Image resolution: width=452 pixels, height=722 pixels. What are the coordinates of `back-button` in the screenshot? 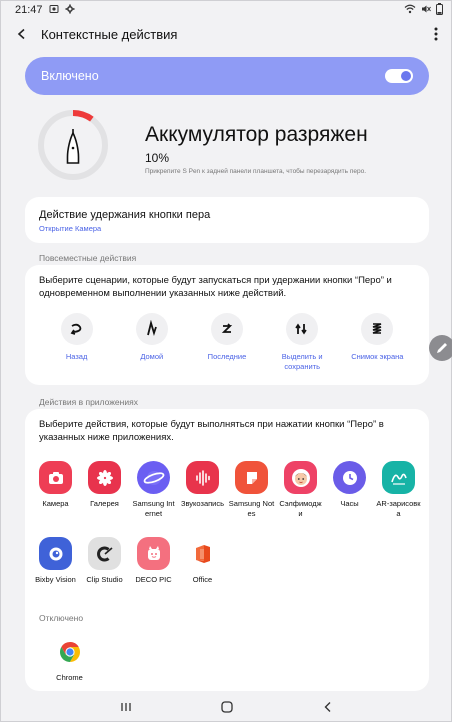 It's located at (22, 34).